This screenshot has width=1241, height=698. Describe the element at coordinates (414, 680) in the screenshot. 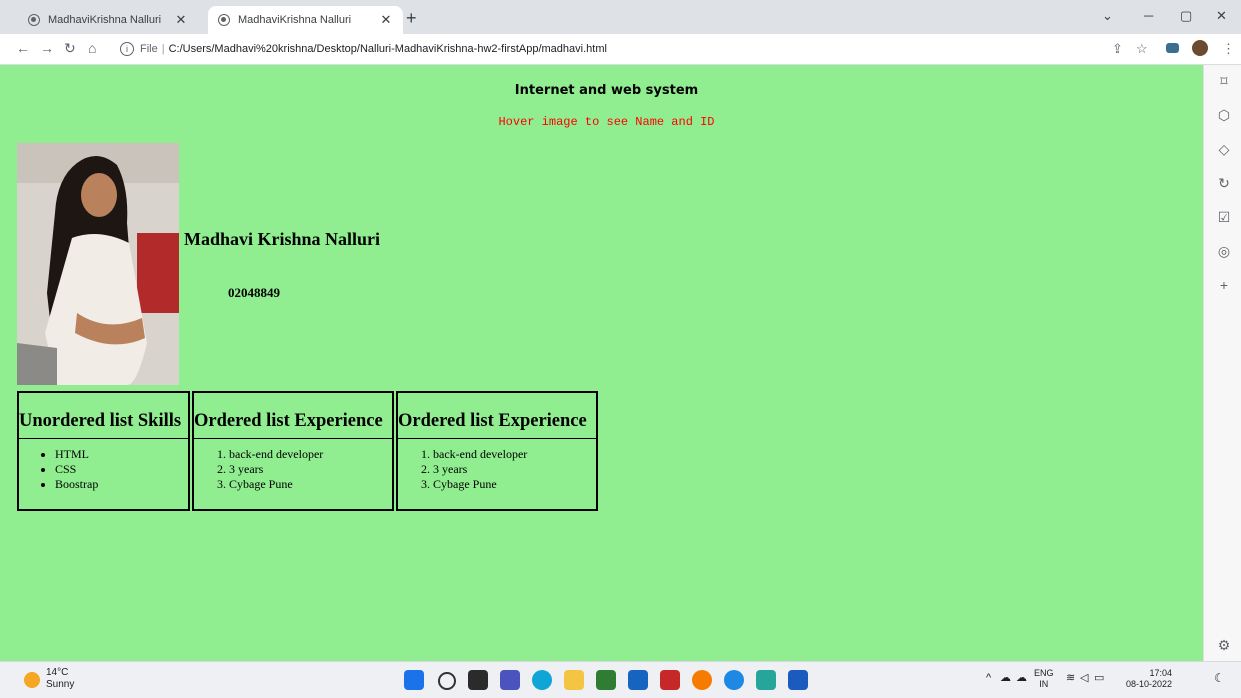

I see `windows-start-icon` at that location.